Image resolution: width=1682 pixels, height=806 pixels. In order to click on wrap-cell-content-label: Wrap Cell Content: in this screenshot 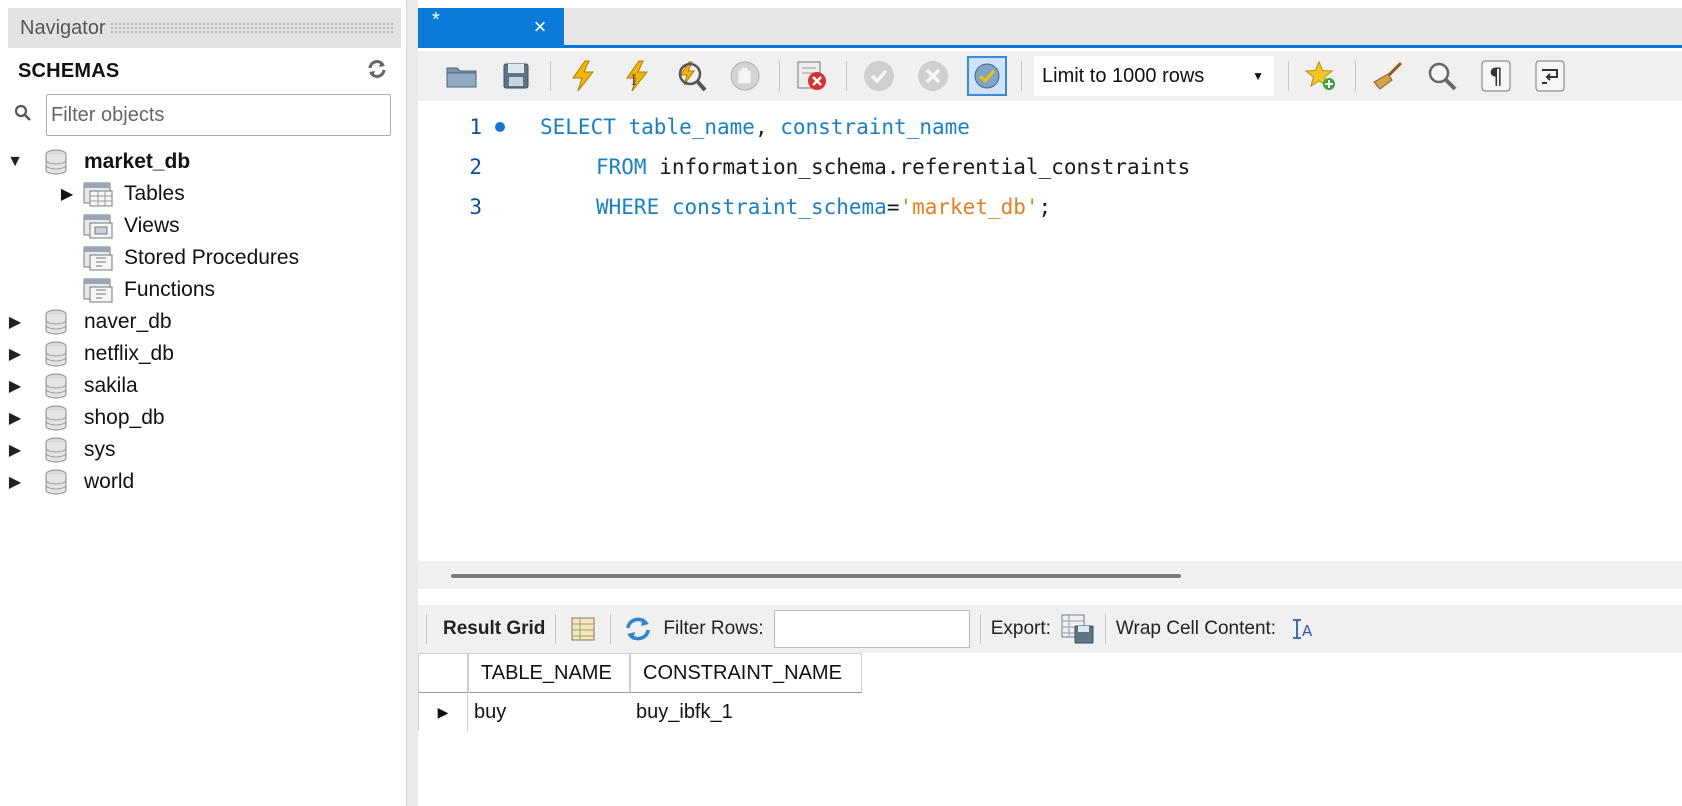, I will do `click(1196, 628)`.